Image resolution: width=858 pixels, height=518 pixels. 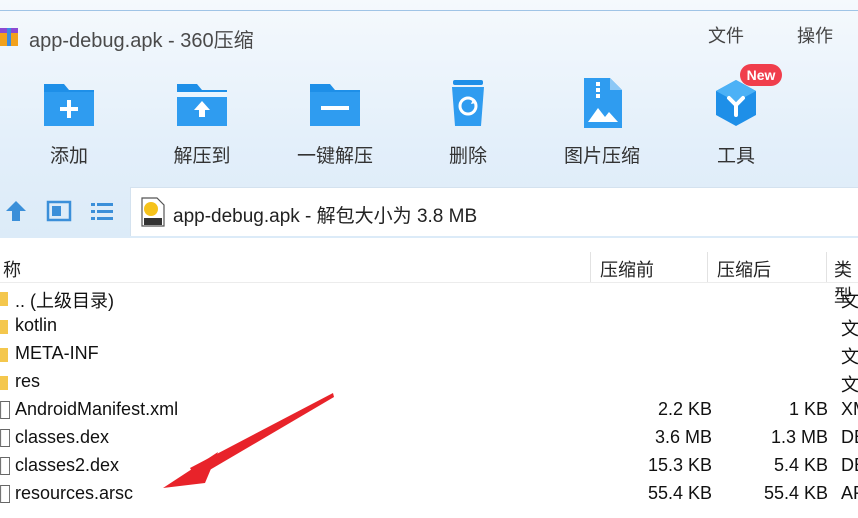 I want to click on apk-file-icon, so click(x=153, y=212).